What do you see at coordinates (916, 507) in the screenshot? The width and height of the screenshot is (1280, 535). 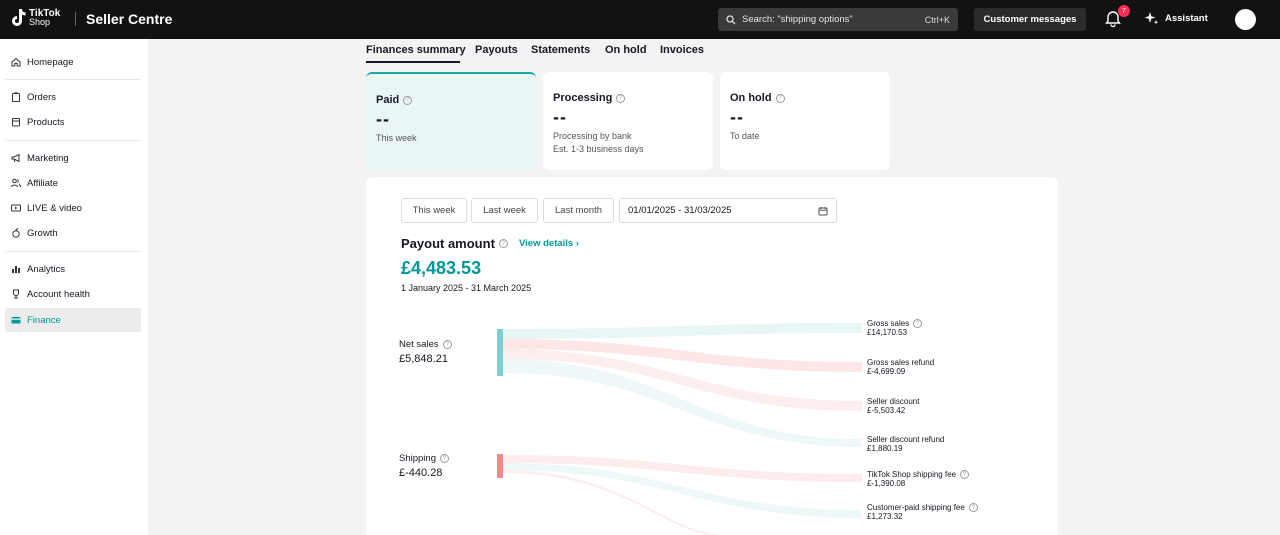 I see `target-label-text: Customer-paid shipping fee` at bounding box center [916, 507].